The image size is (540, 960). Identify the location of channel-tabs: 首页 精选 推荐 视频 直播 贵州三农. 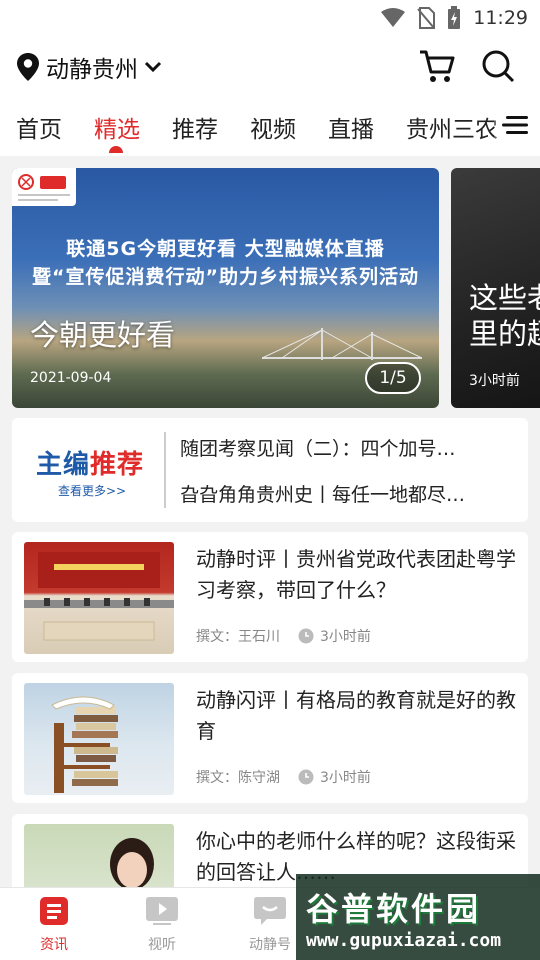
(270, 126).